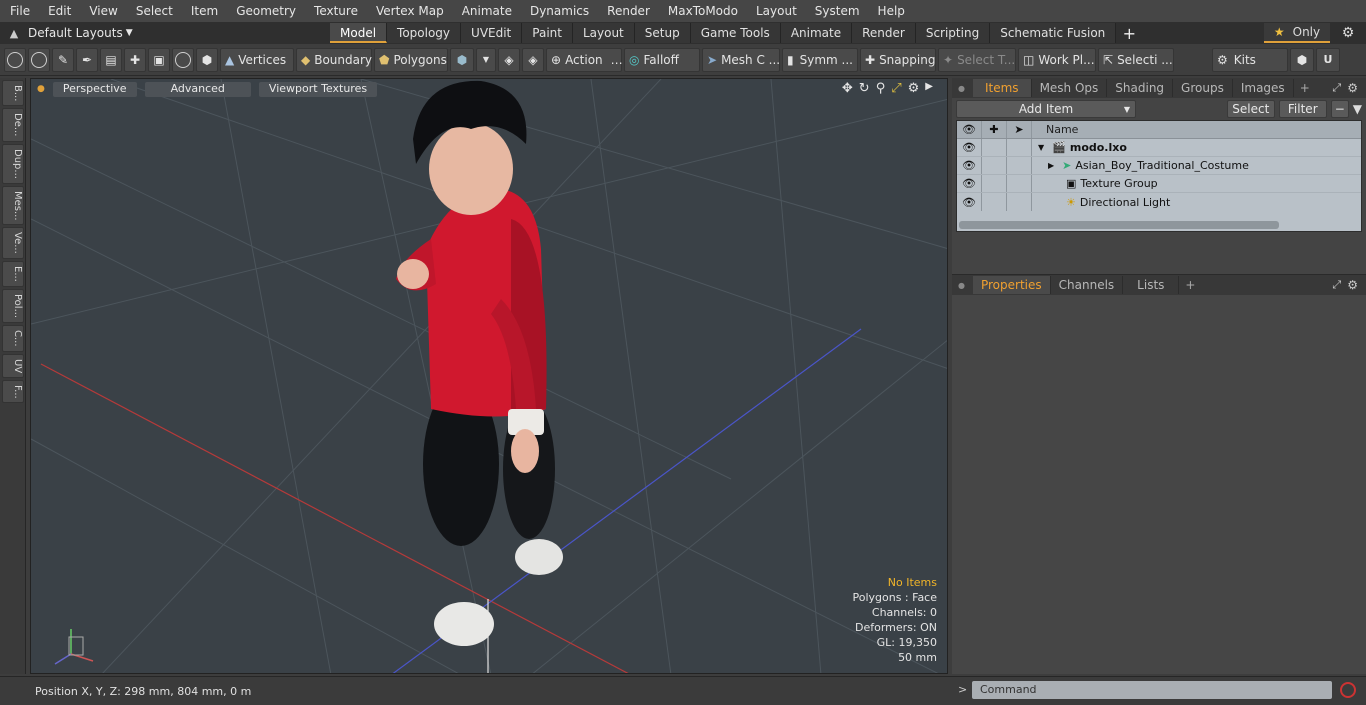 The width and height of the screenshot is (1366, 705). I want to click on props-expand-icon: ⤢, so click(1336, 285).